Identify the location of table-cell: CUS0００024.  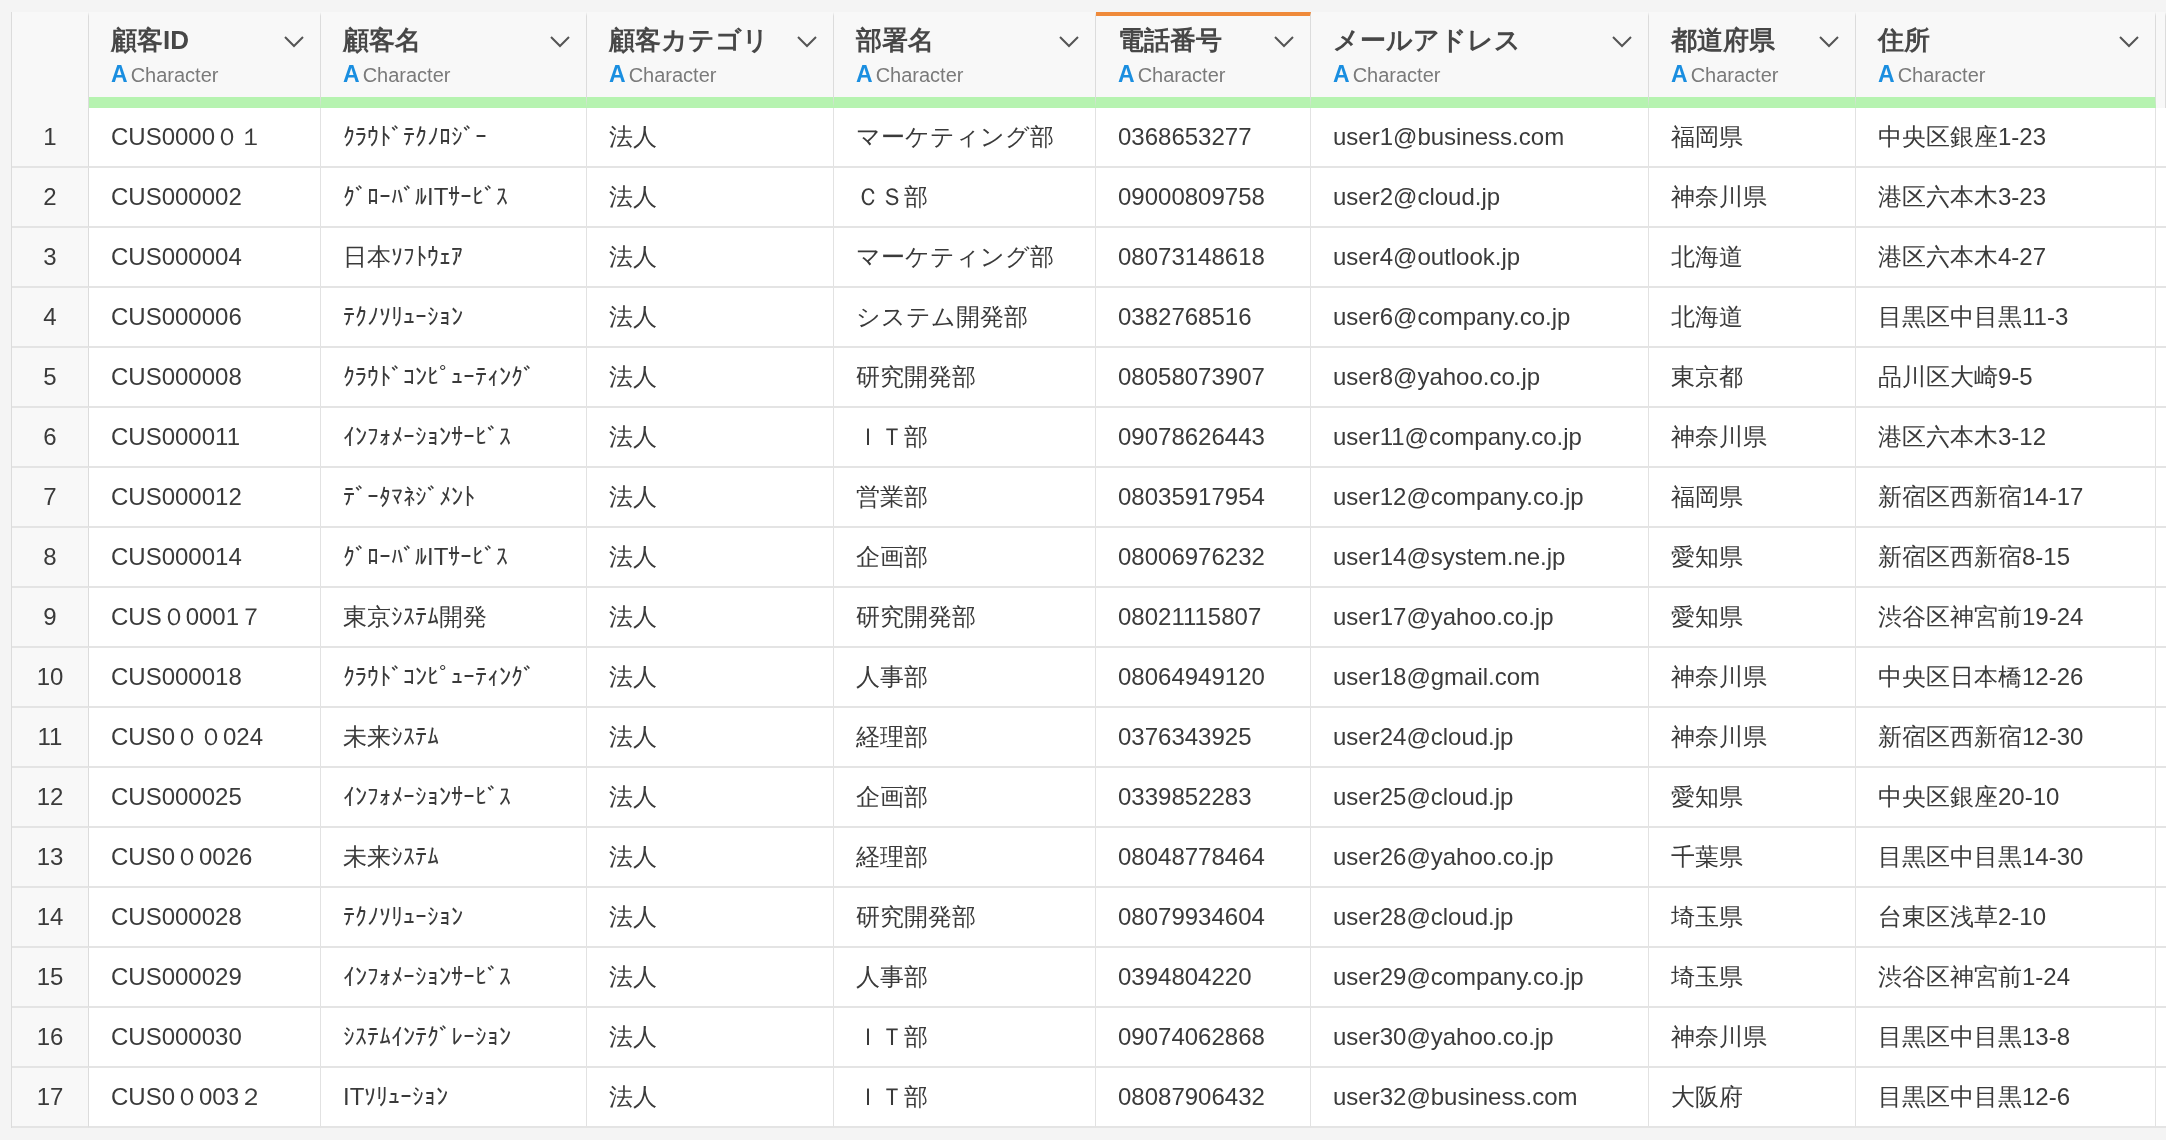
(205, 738).